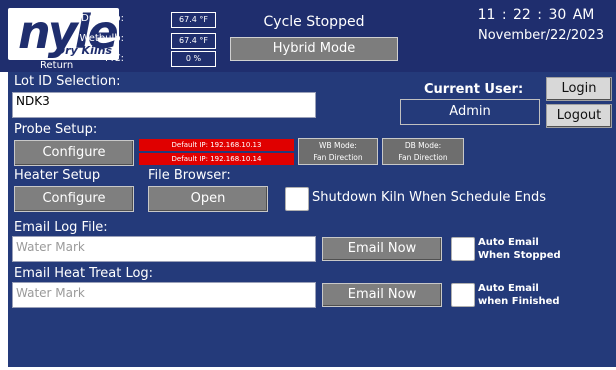 This screenshot has height=370, width=616. What do you see at coordinates (423, 151) in the screenshot?
I see `db-mode-box: DB Mode: Fan Direction` at bounding box center [423, 151].